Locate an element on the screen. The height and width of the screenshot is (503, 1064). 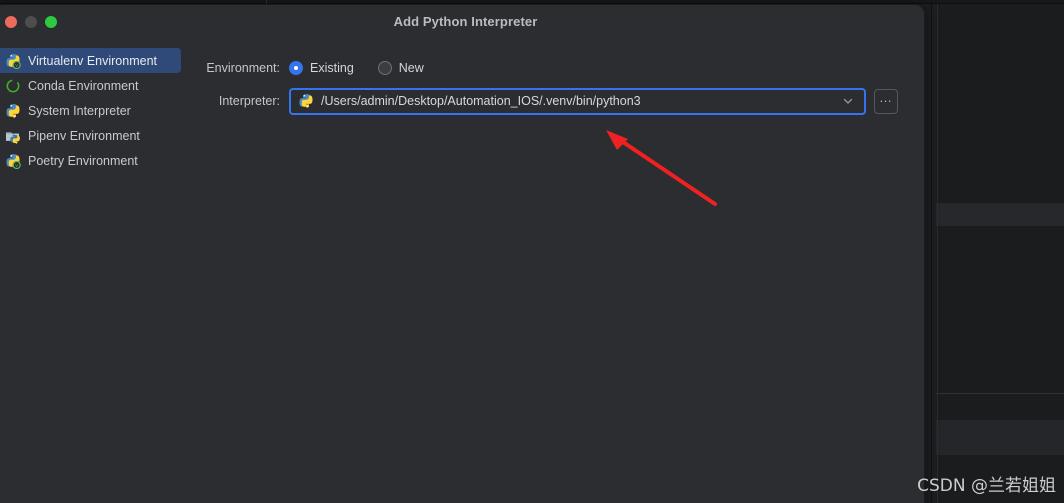
environment-radio-group: Existing New is located at coordinates (368, 68).